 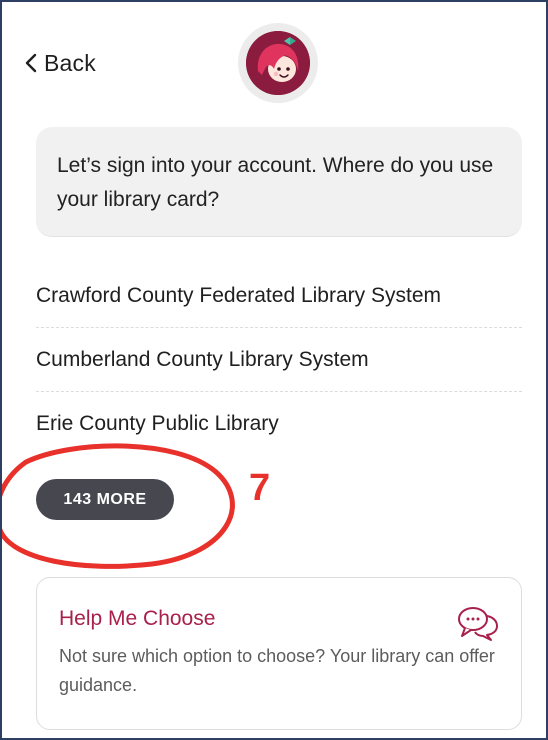 I want to click on back-button: Back, so click(x=60, y=63).